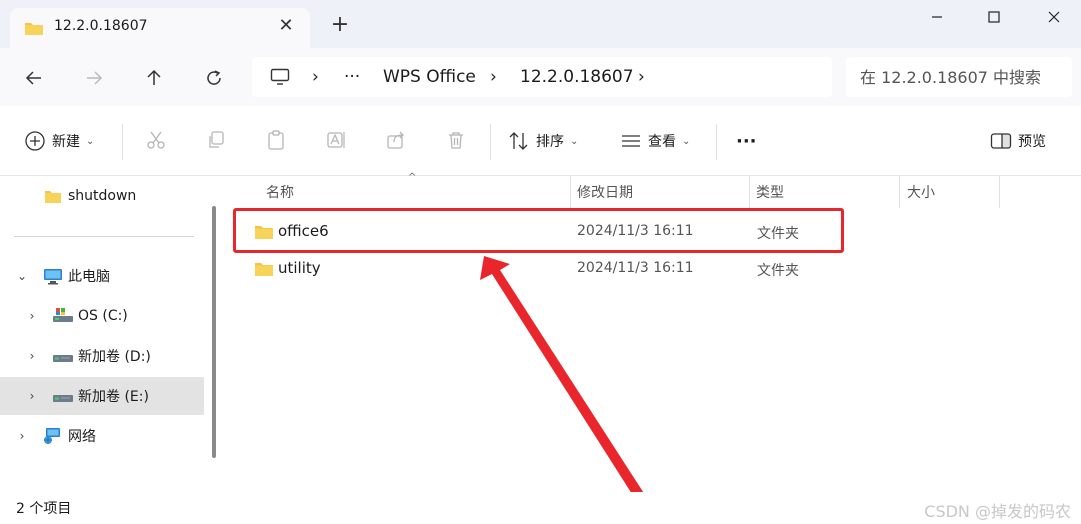 The width and height of the screenshot is (1081, 524). I want to click on tab-current: 12.2.0.18607 ✕, so click(160, 28).